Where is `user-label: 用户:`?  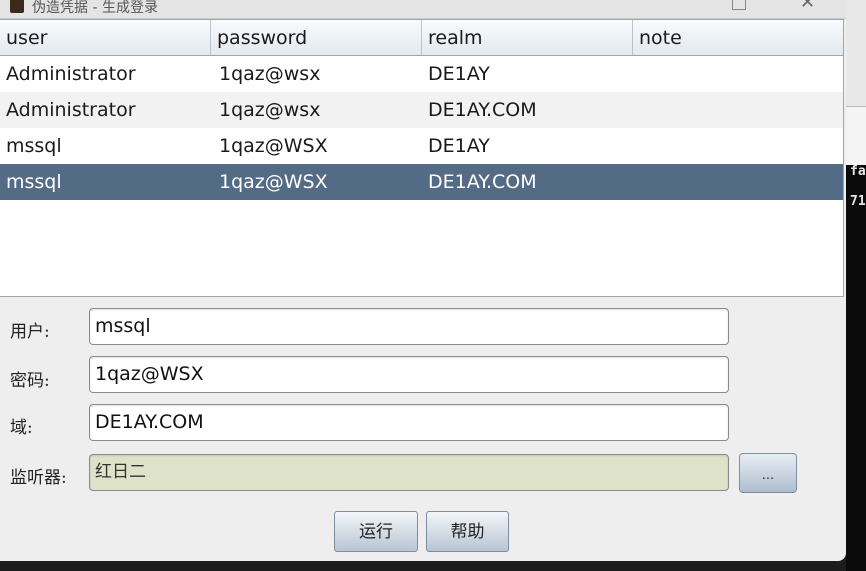 user-label: 用户: is located at coordinates (30, 332).